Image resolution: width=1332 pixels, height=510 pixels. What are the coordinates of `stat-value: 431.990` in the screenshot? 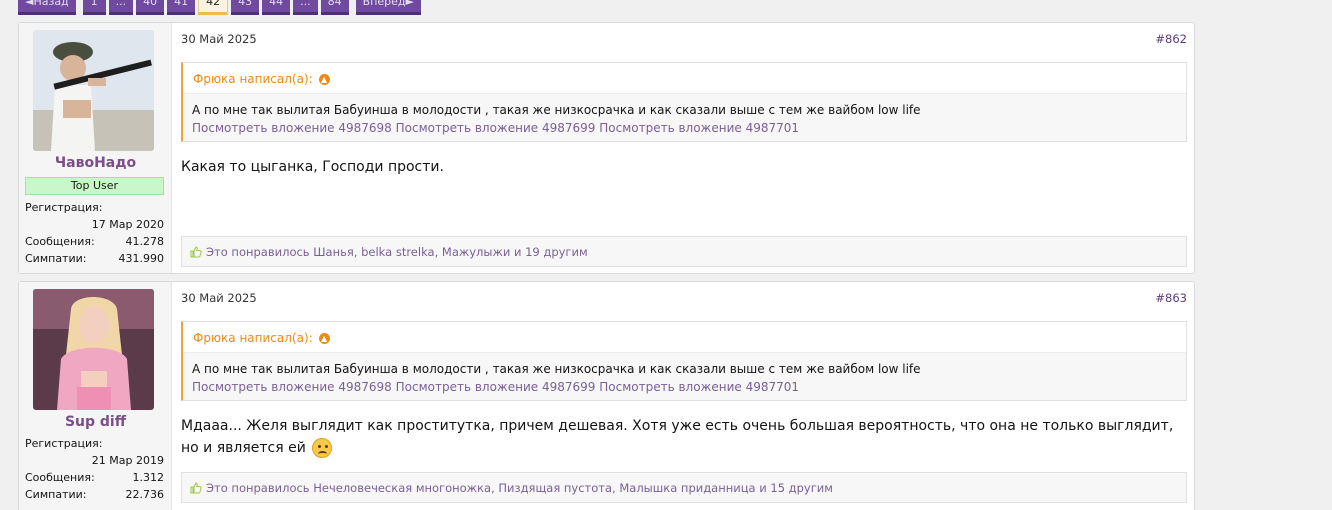 It's located at (141, 258).